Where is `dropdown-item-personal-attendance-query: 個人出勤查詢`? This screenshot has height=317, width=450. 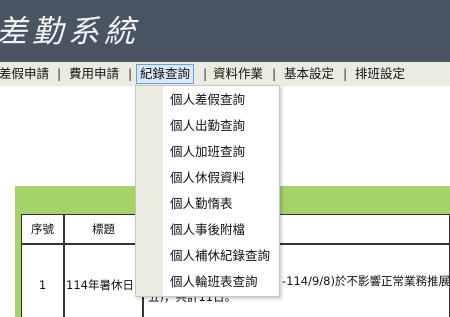
dropdown-item-personal-attendance-query: 個人出勤查詢 is located at coordinates (207, 126).